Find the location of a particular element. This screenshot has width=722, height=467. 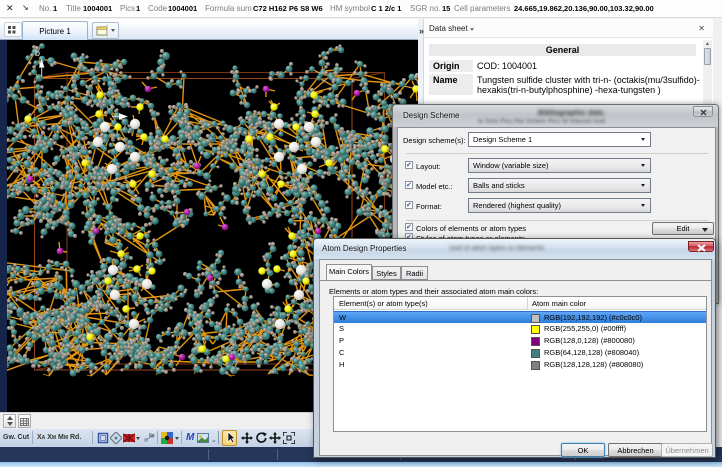

svg-text: b is located at coordinates (37, 53).